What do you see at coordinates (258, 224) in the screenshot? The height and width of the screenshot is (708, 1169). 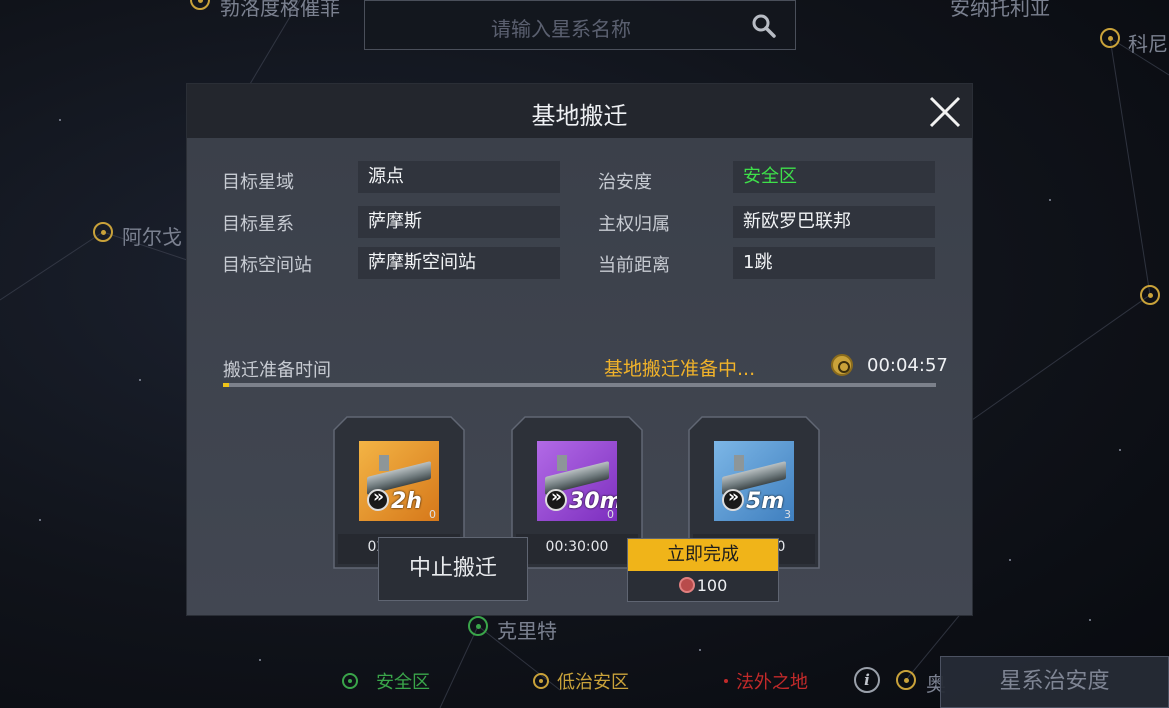 I see `target-system-label: 目标星系` at bounding box center [258, 224].